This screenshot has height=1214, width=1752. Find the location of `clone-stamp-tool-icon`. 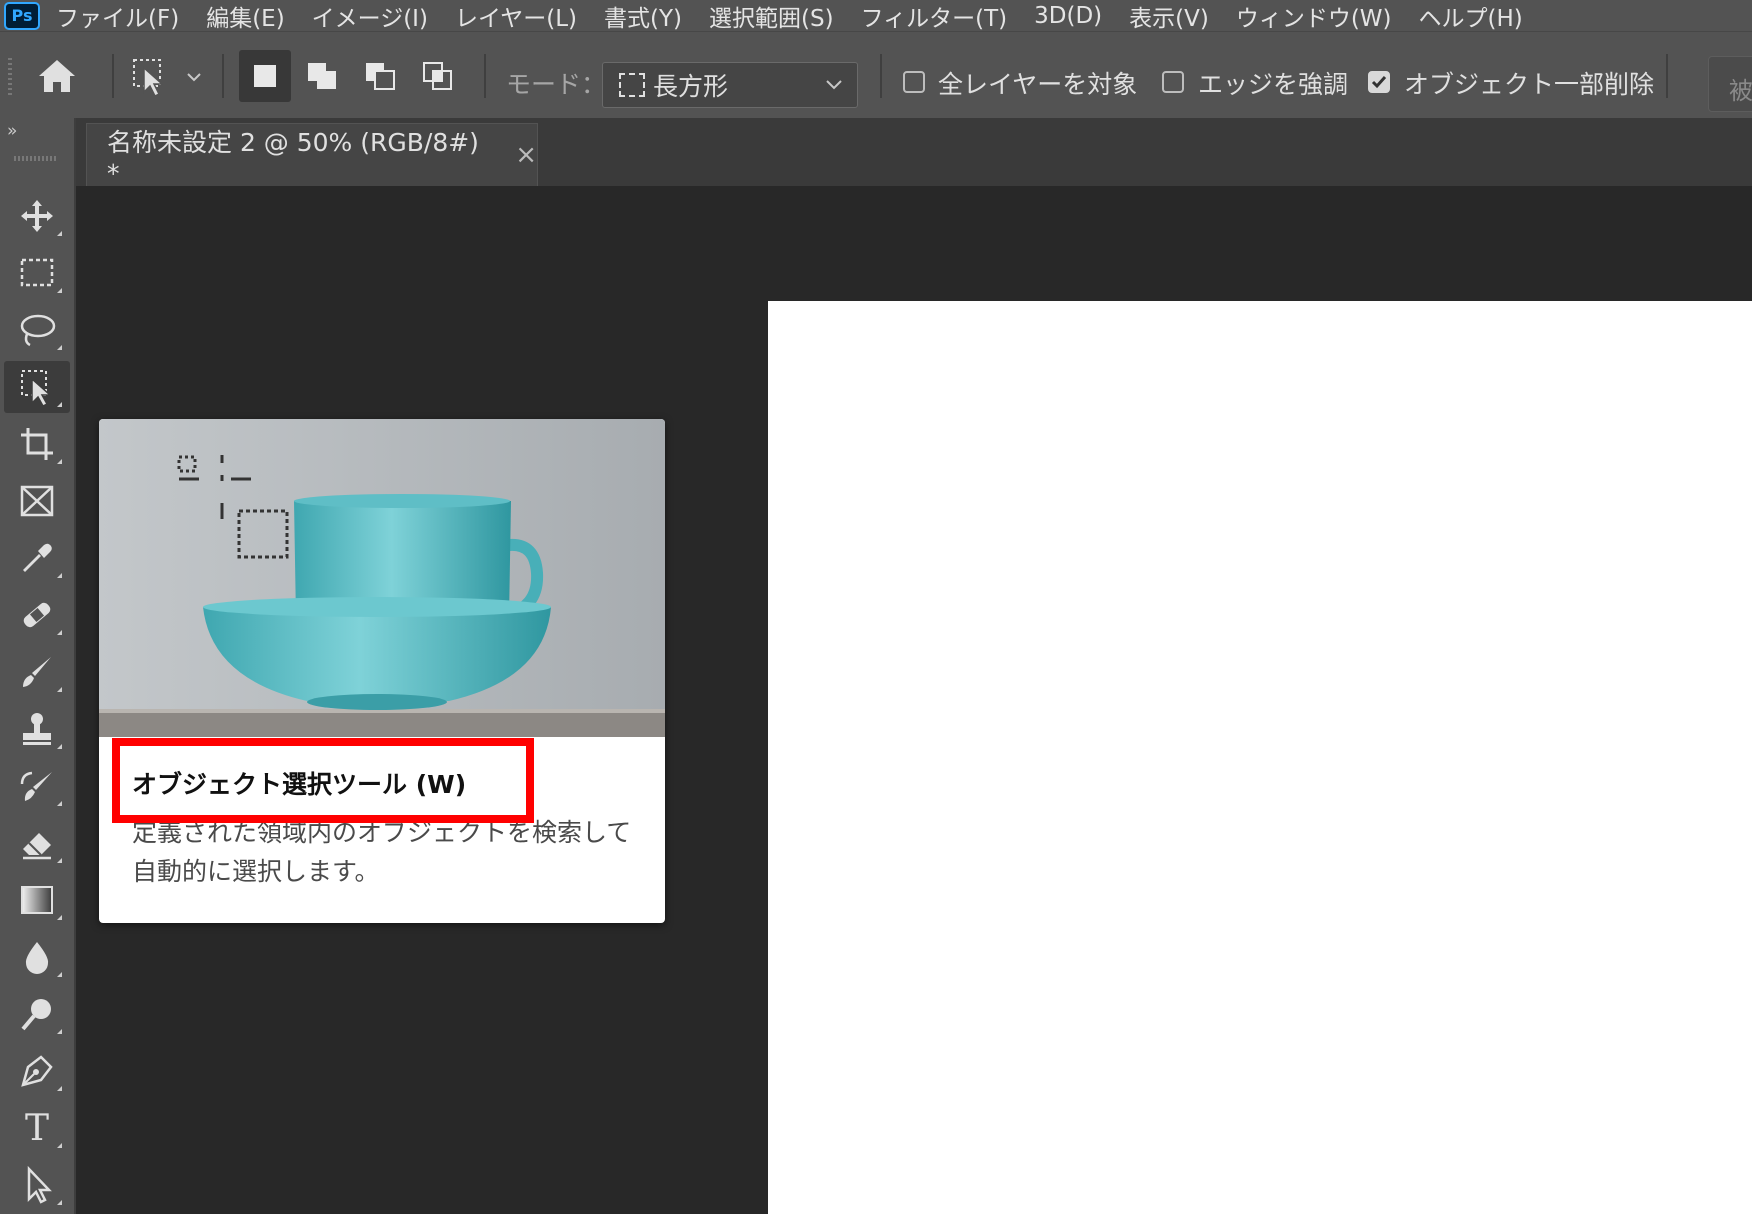

clone-stamp-tool-icon is located at coordinates (37, 729).